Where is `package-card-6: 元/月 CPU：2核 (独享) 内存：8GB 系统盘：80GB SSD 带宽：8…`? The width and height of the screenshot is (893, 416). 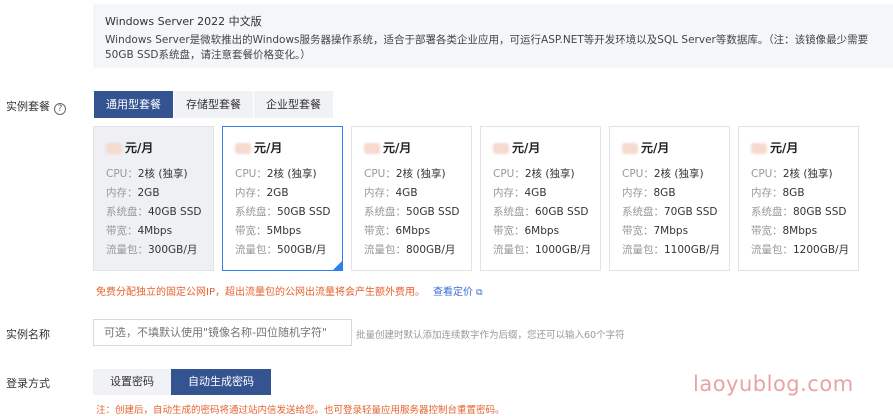 package-card-6: 元/月 CPU：2核 (独享) 内存：8GB 系统盘：80GB SSD 带宽：8… is located at coordinates (798, 198).